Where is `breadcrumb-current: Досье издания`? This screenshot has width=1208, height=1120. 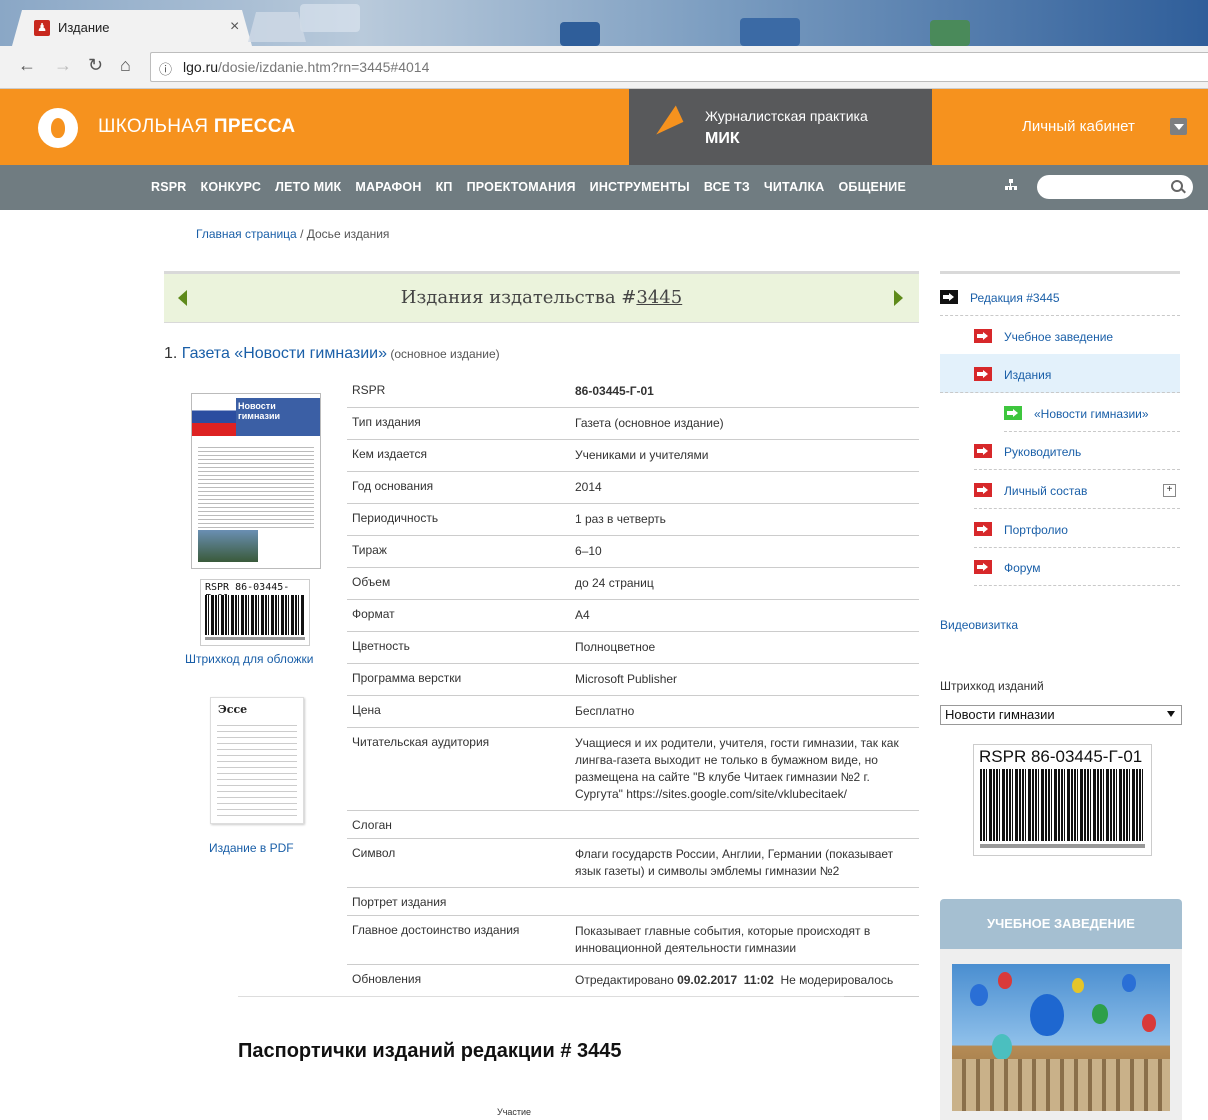 breadcrumb-current: Досье издания is located at coordinates (348, 234).